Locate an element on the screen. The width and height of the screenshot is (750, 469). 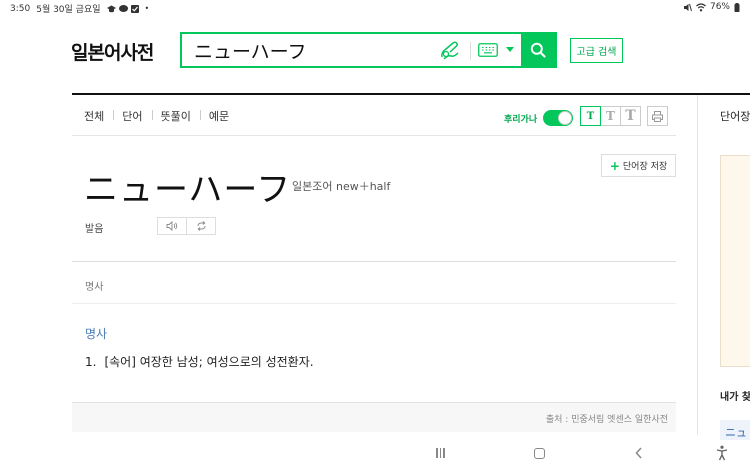
keyboard-icon is located at coordinates (488, 50).